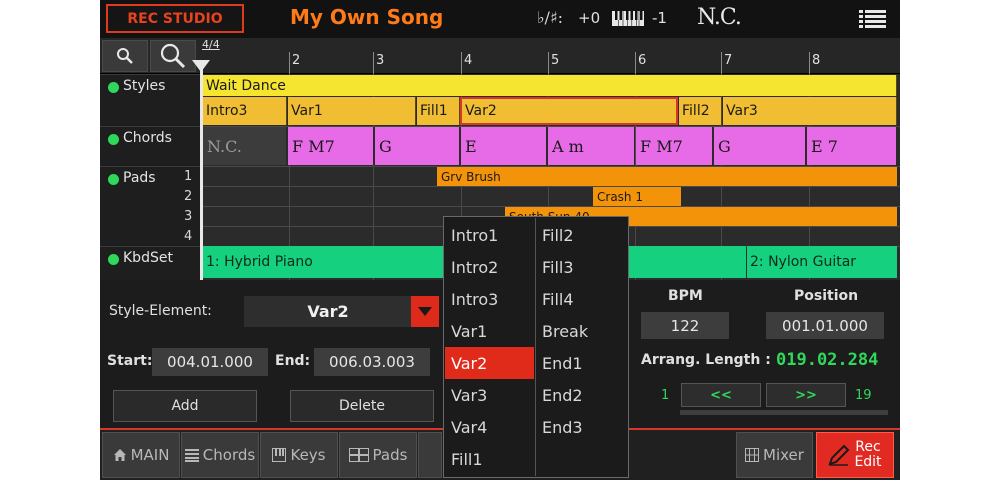  I want to click on zoom-out-button, so click(125, 56).